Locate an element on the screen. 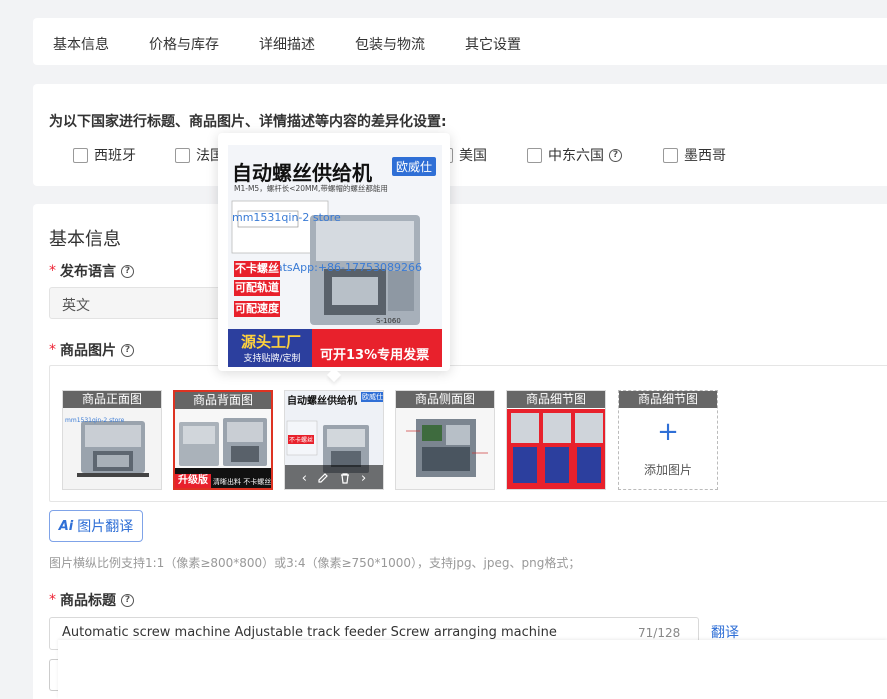  chevron-right-icon: › is located at coordinates (363, 478).